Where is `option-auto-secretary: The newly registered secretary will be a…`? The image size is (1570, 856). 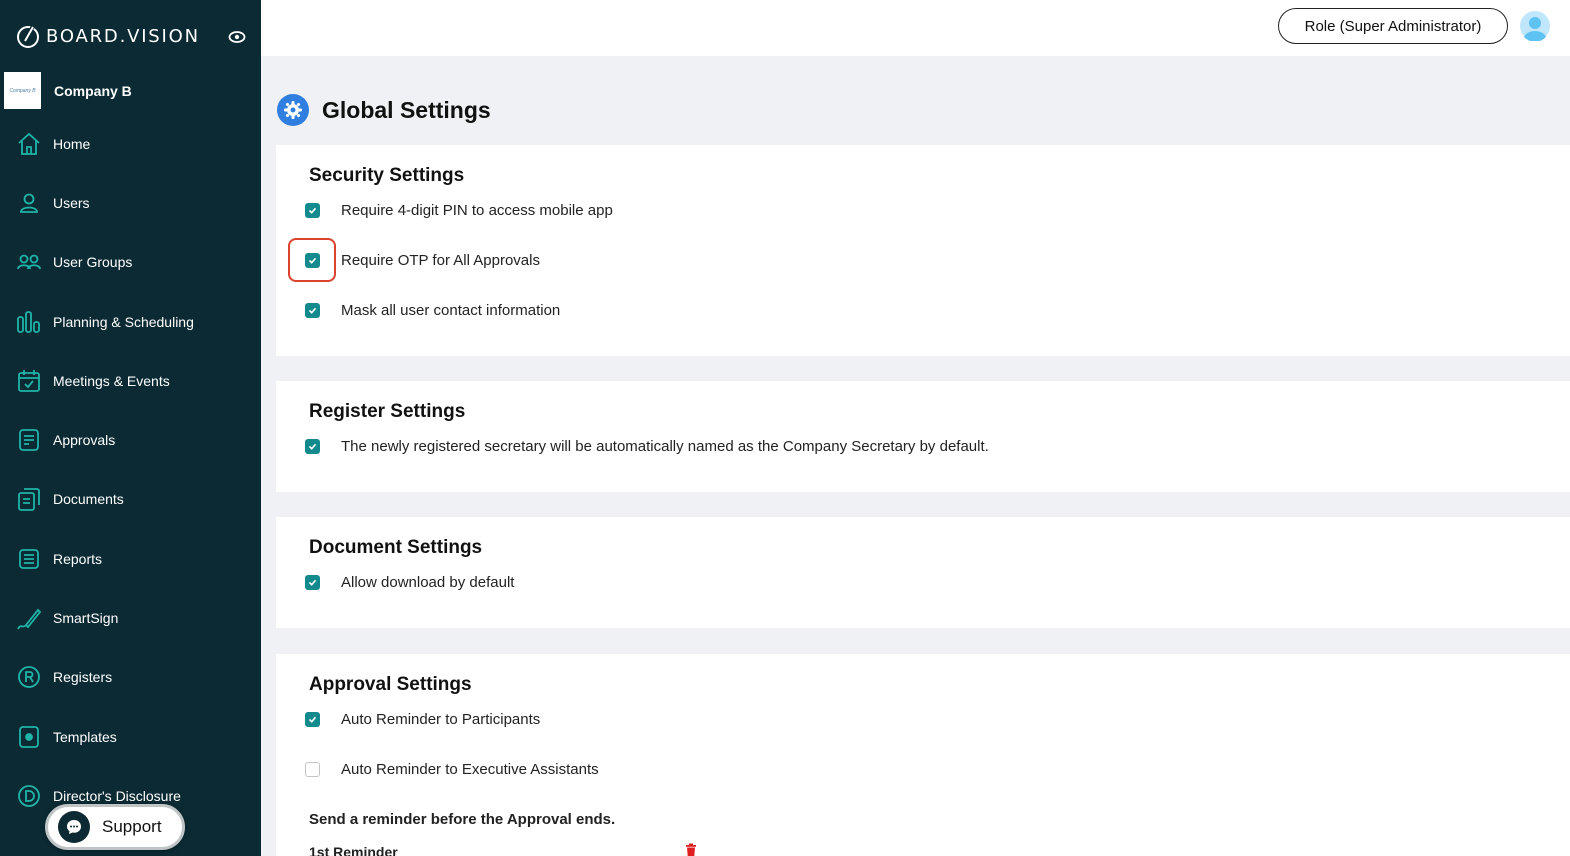 option-auto-secretary: The newly registered secretary will be a… is located at coordinates (647, 446).